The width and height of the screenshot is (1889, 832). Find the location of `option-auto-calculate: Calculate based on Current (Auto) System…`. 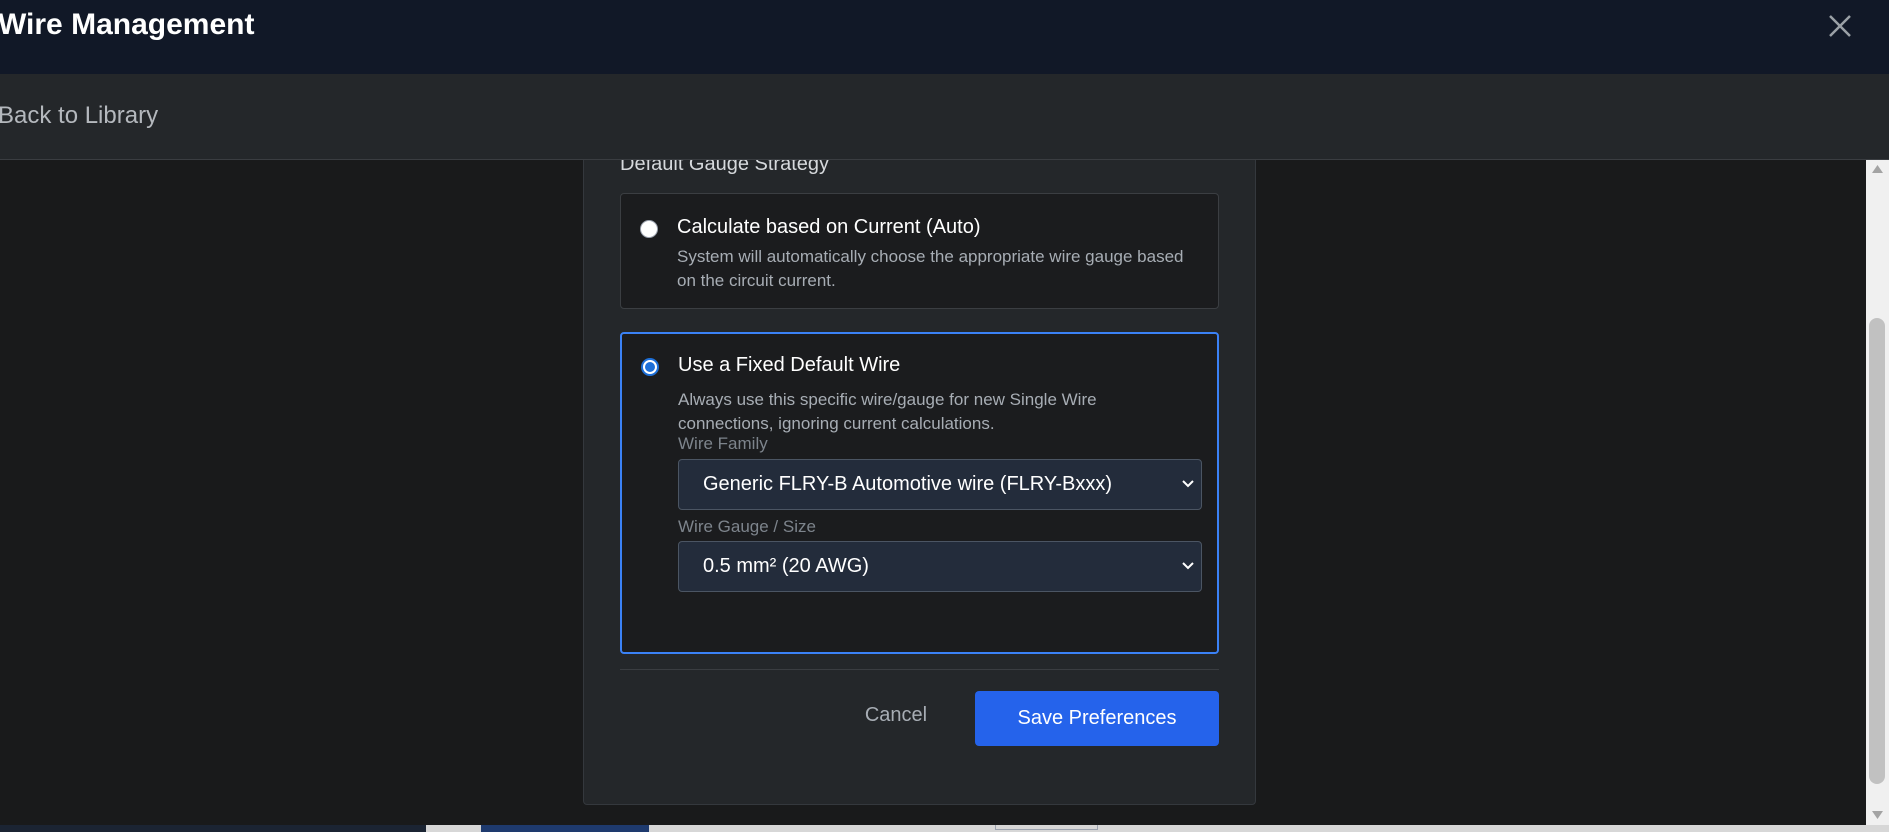

option-auto-calculate: Calculate based on Current (Auto) System… is located at coordinates (919, 251).